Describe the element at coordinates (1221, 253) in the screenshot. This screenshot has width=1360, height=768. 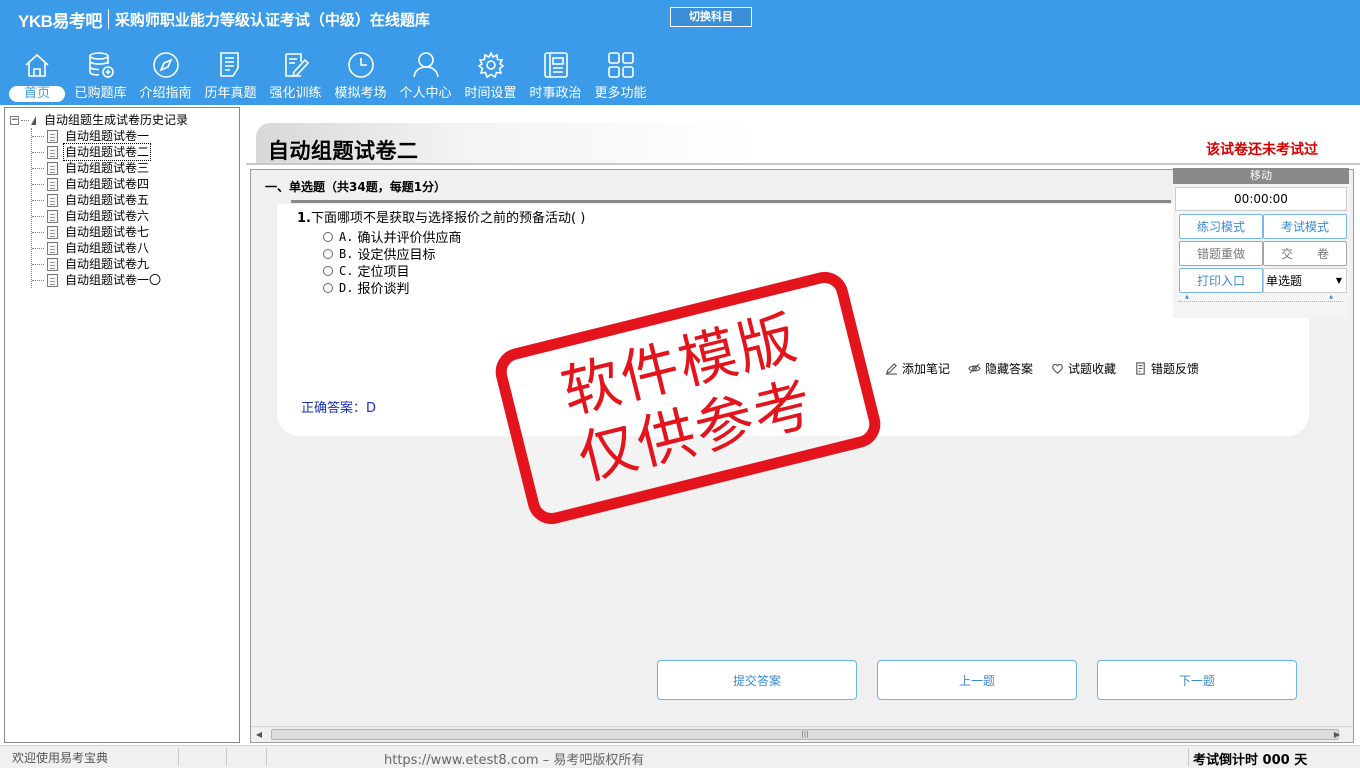
I see `redo-wrong-button: 错题重做` at that location.